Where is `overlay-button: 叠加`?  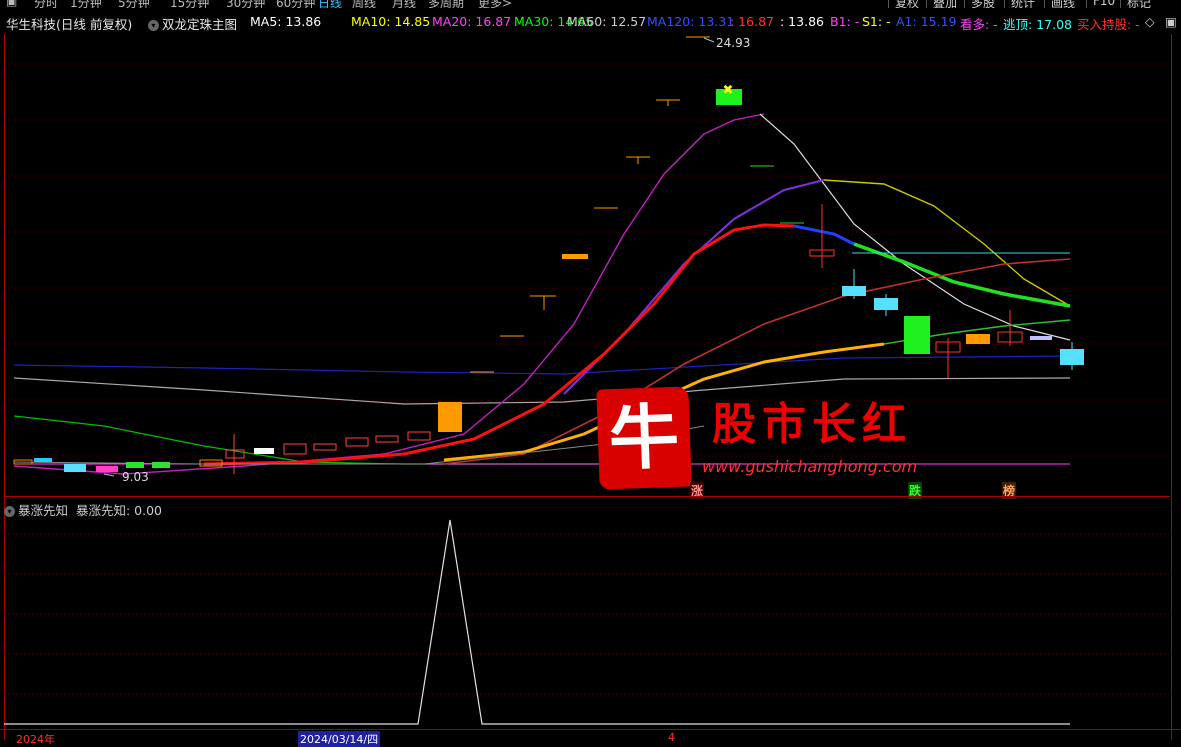
overlay-button: 叠加 is located at coordinates (941, 4).